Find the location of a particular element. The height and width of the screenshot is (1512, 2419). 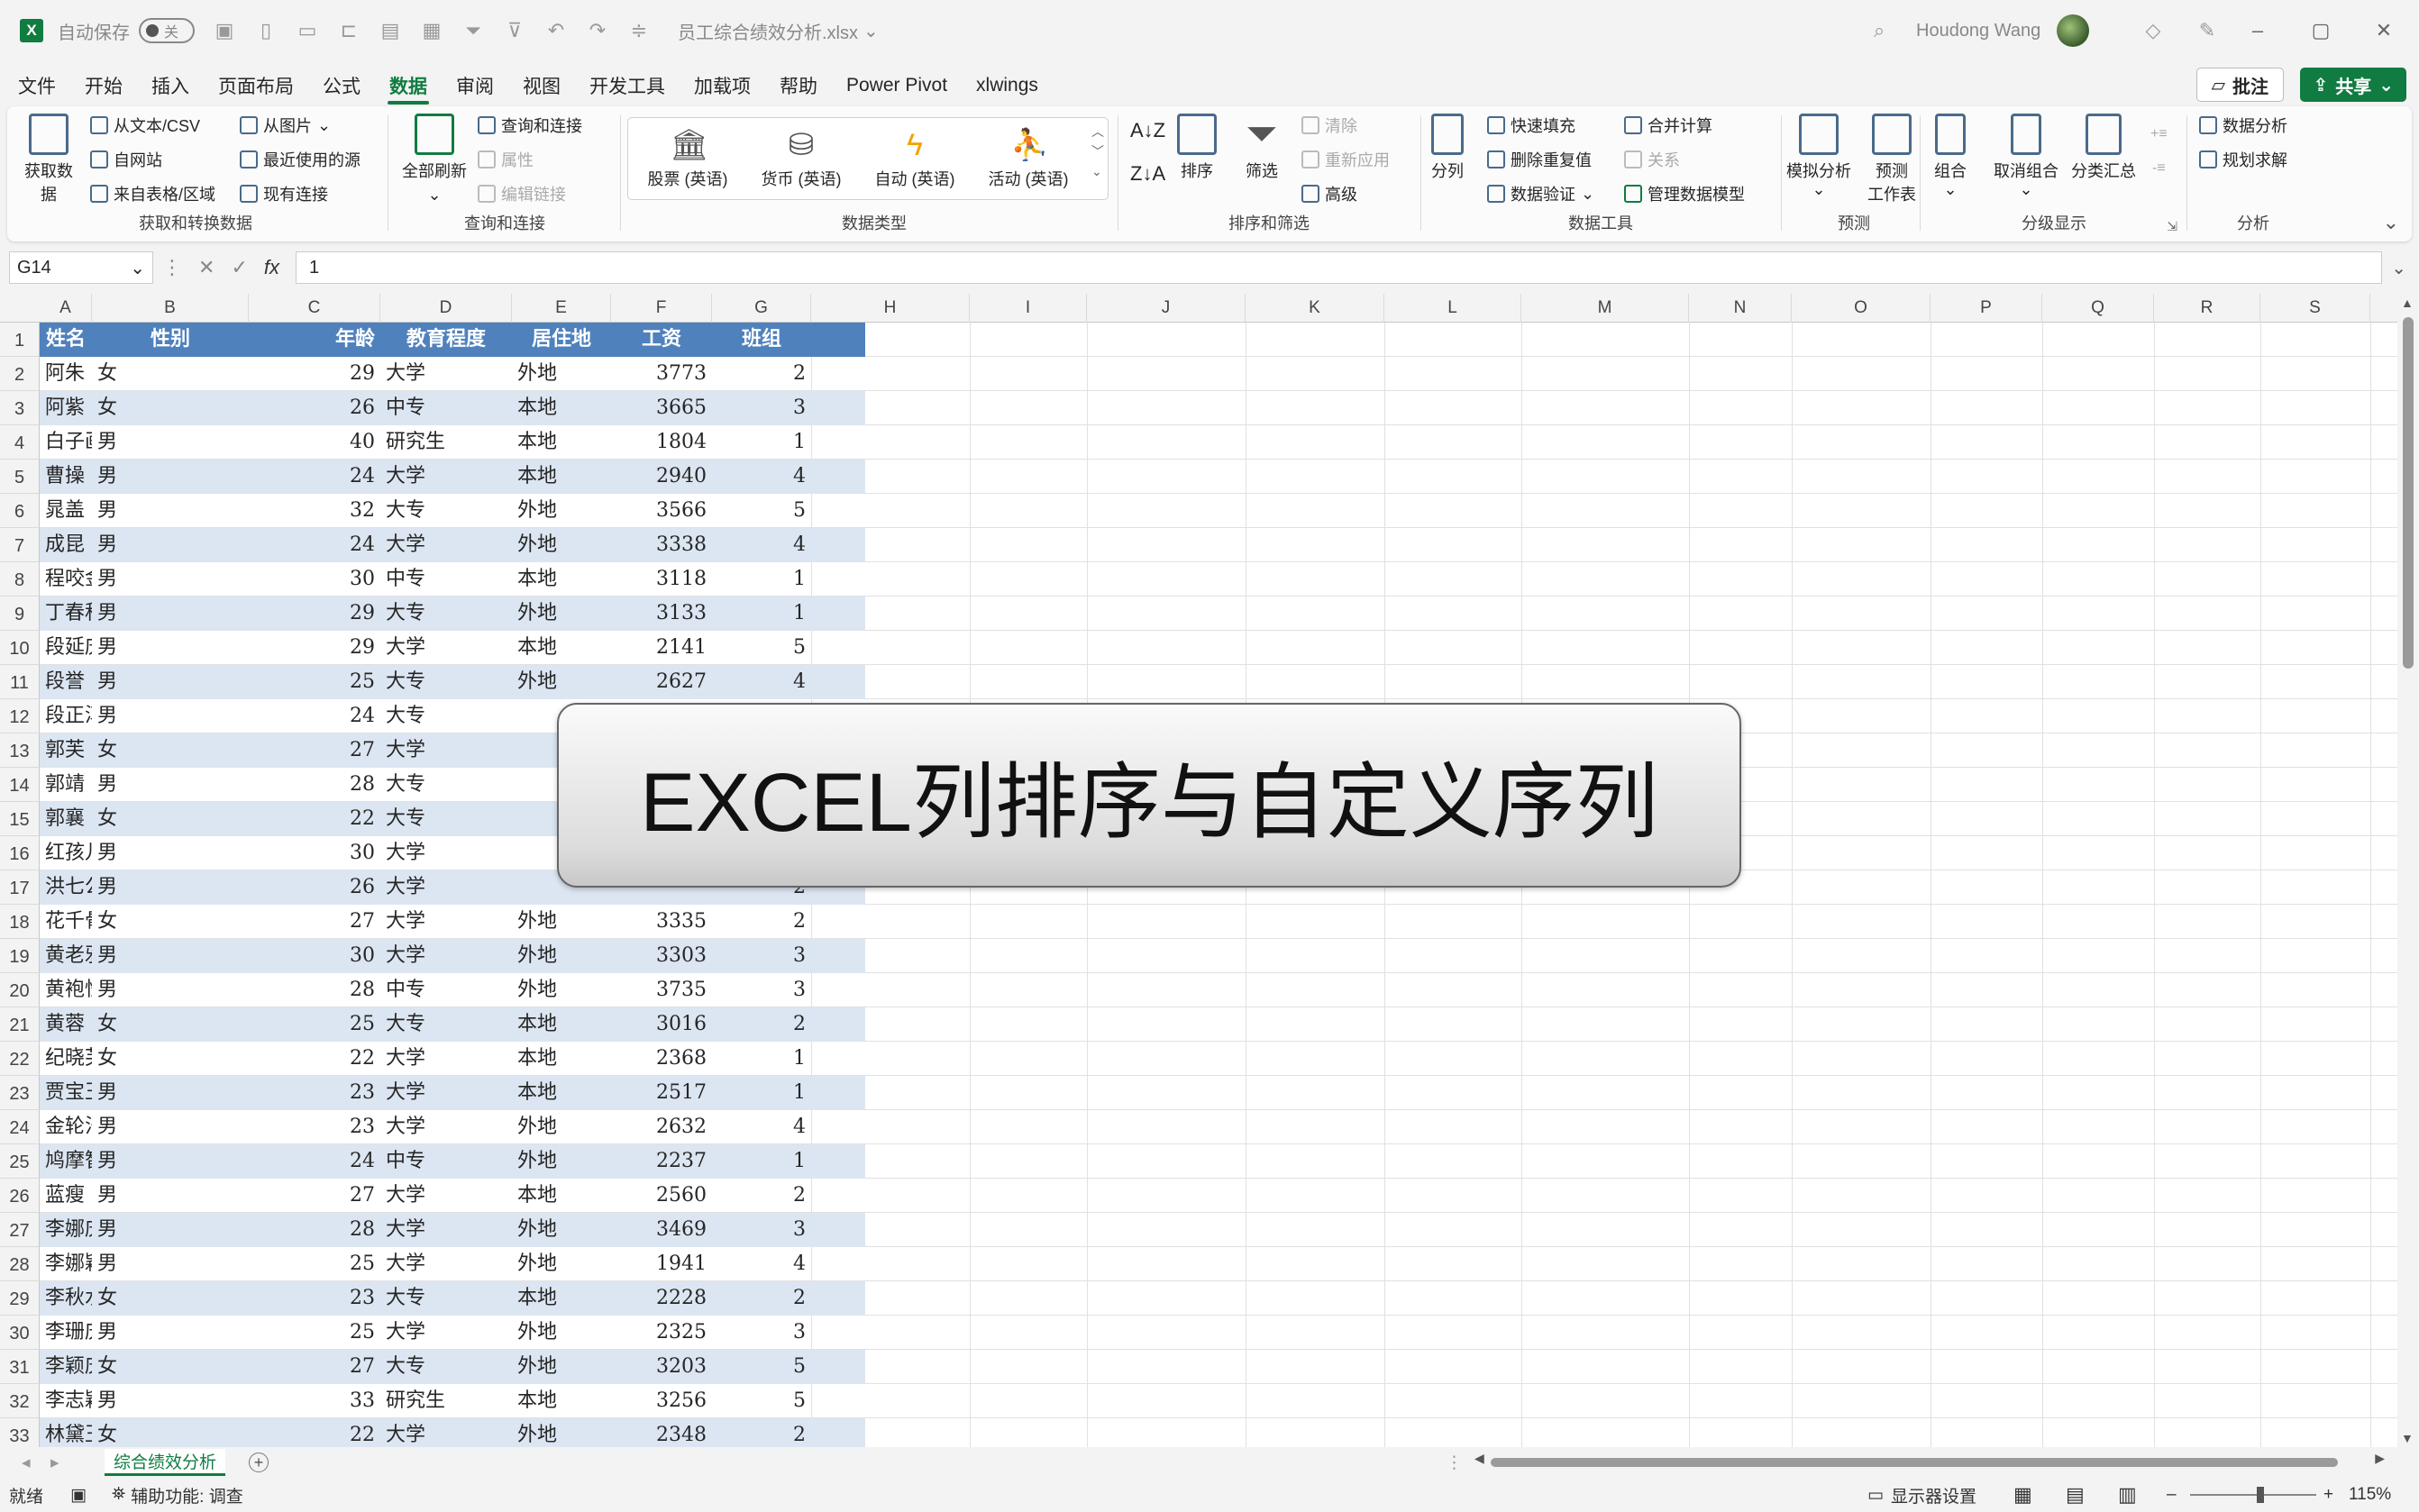

table-cell: 大专 is located at coordinates (446, 511).